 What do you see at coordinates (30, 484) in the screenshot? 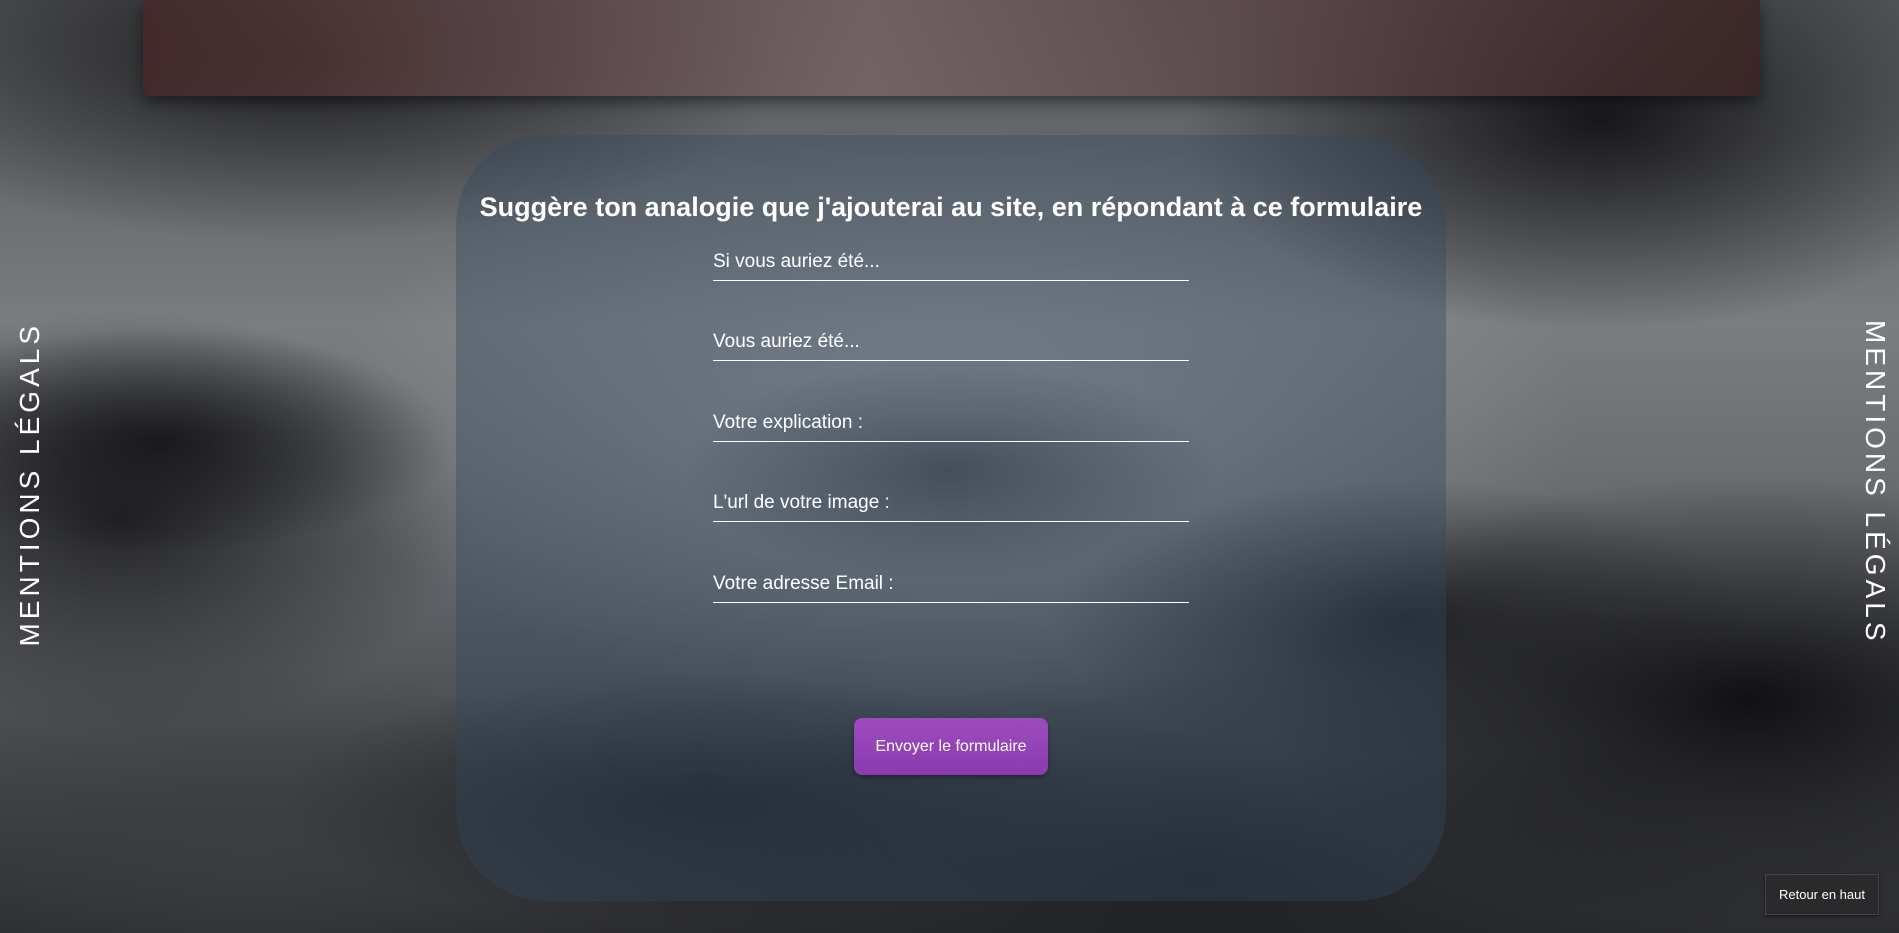
I see `legal-notice-link-left: MENTIONS LÉGALS` at bounding box center [30, 484].